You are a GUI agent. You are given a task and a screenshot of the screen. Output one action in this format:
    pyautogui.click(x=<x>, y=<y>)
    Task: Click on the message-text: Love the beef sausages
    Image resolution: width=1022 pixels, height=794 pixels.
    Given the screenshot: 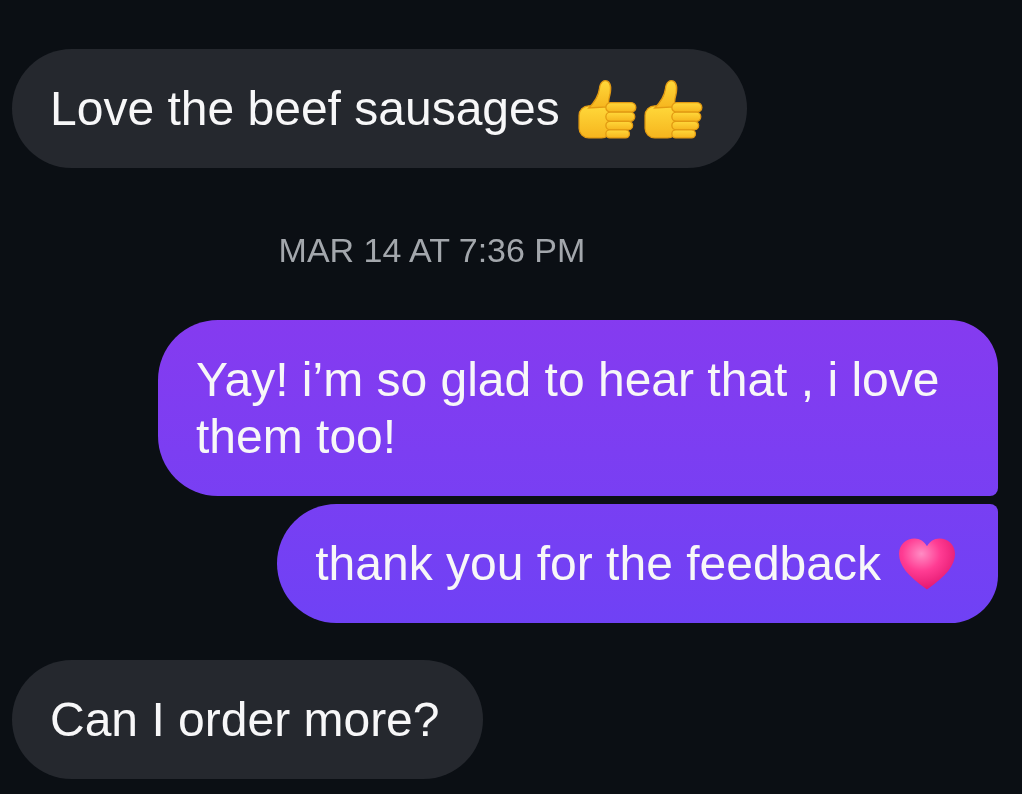 What is the action you would take?
    pyautogui.click(x=305, y=109)
    